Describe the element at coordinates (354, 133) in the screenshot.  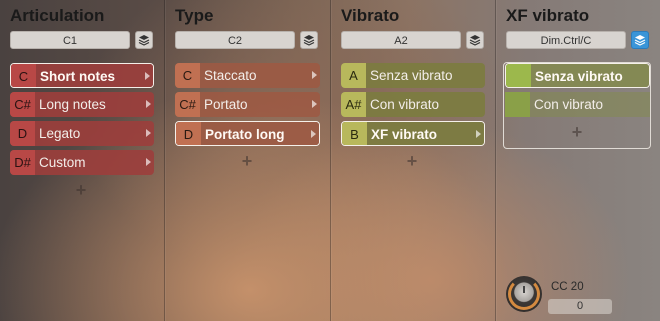
I see `item-key: B` at that location.